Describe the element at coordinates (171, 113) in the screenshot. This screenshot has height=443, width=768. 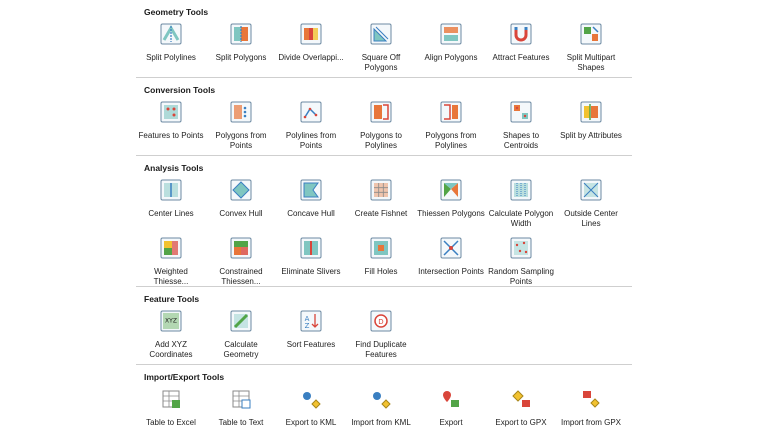
I see `features-to-points-icon` at that location.